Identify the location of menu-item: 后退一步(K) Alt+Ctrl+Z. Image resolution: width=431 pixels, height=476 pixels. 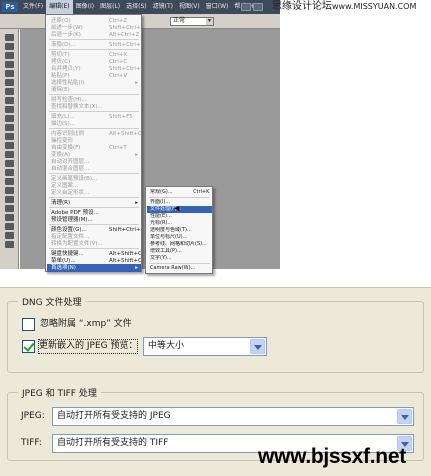
(94, 35).